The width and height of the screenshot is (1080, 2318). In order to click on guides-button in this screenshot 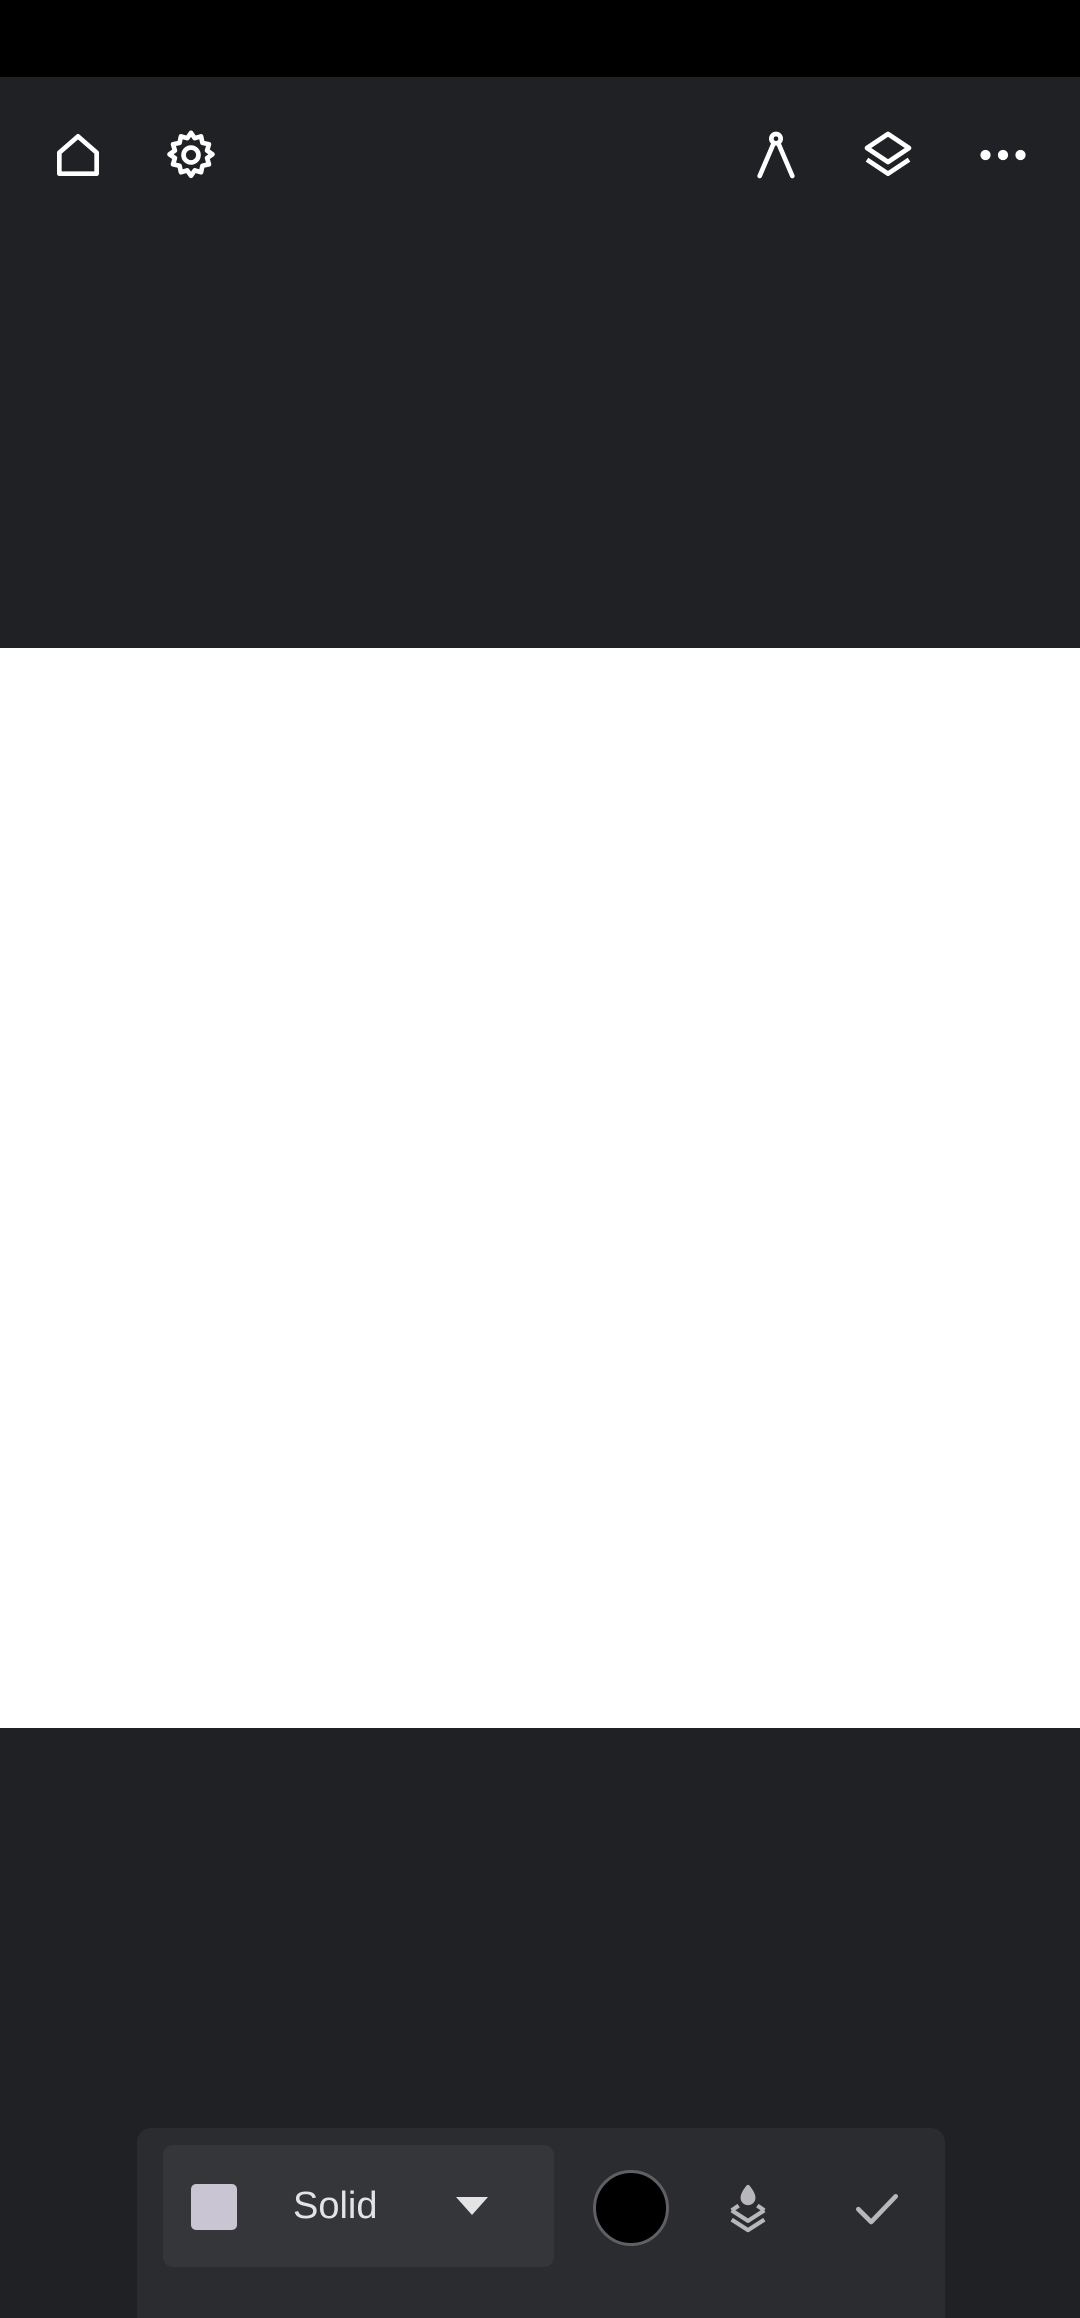, I will do `click(776, 155)`.